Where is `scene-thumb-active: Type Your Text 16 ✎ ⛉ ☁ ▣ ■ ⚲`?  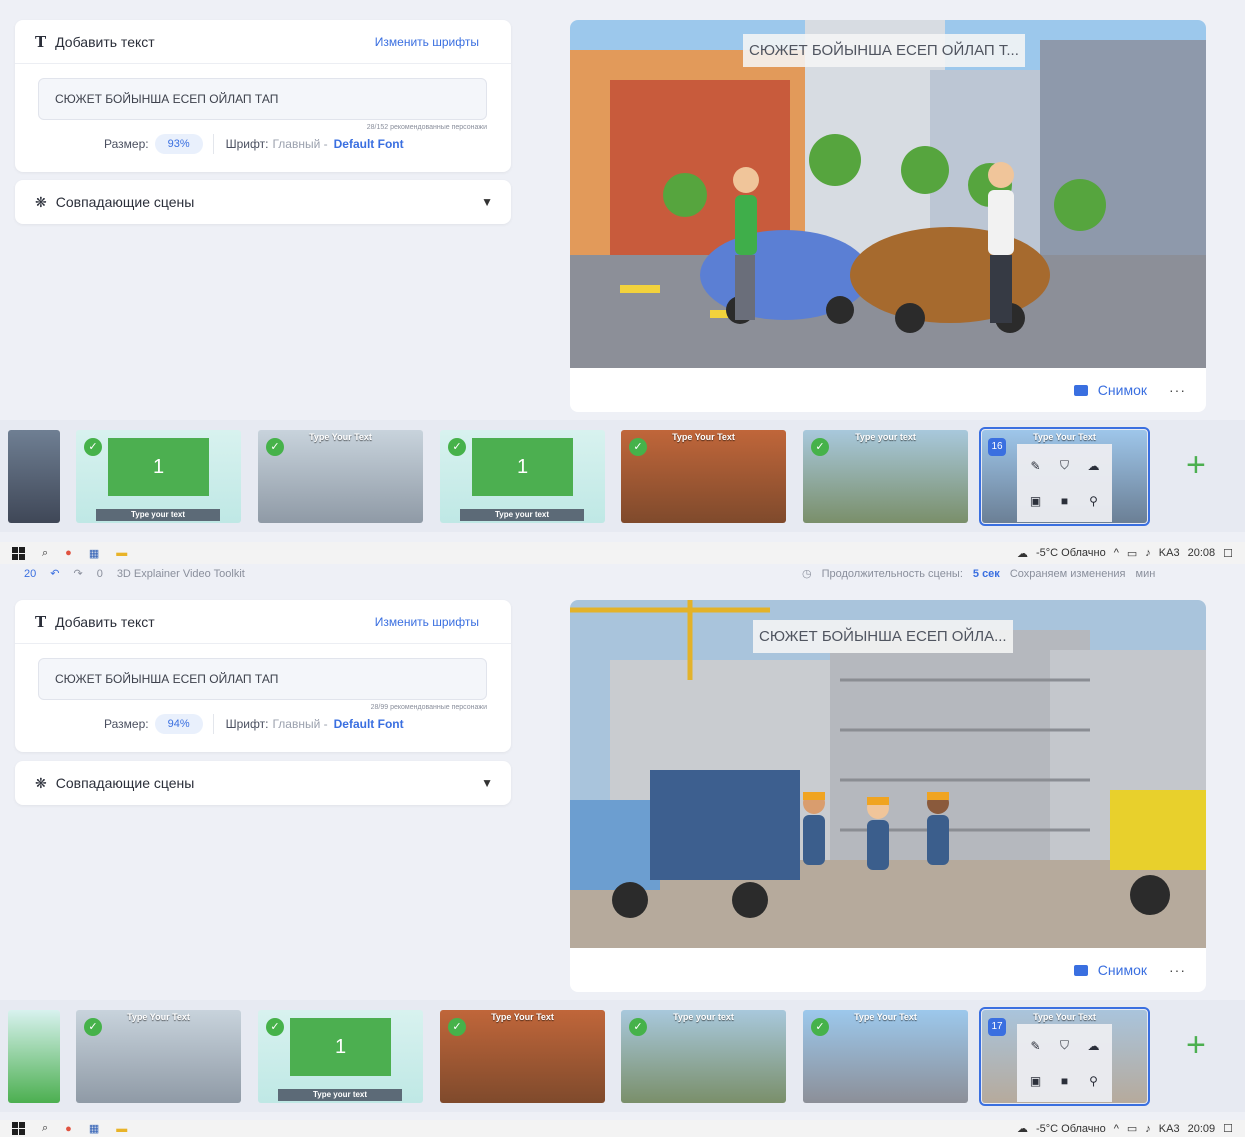 scene-thumb-active: Type Your Text 16 ✎ ⛉ ☁ ▣ ■ ⚲ is located at coordinates (1064, 476).